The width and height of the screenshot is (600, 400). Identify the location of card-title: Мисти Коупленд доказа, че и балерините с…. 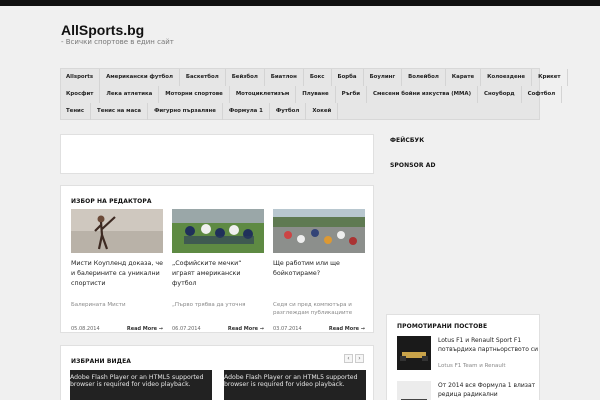
(117, 279).